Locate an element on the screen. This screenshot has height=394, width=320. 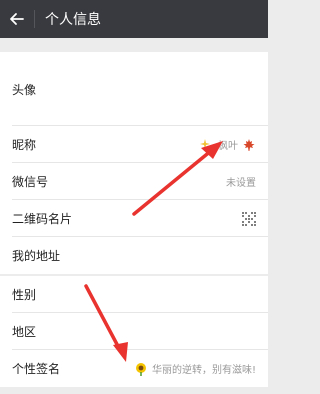
wechat-id-label: 微信号 is located at coordinates (30, 182).